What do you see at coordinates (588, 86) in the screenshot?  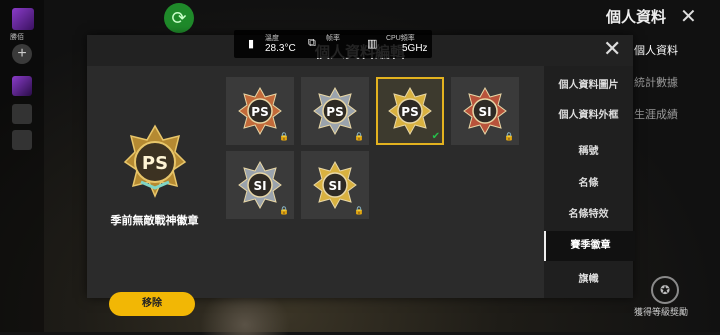 I see `side-item-profile-picture: 個人資料圖片` at bounding box center [588, 86].